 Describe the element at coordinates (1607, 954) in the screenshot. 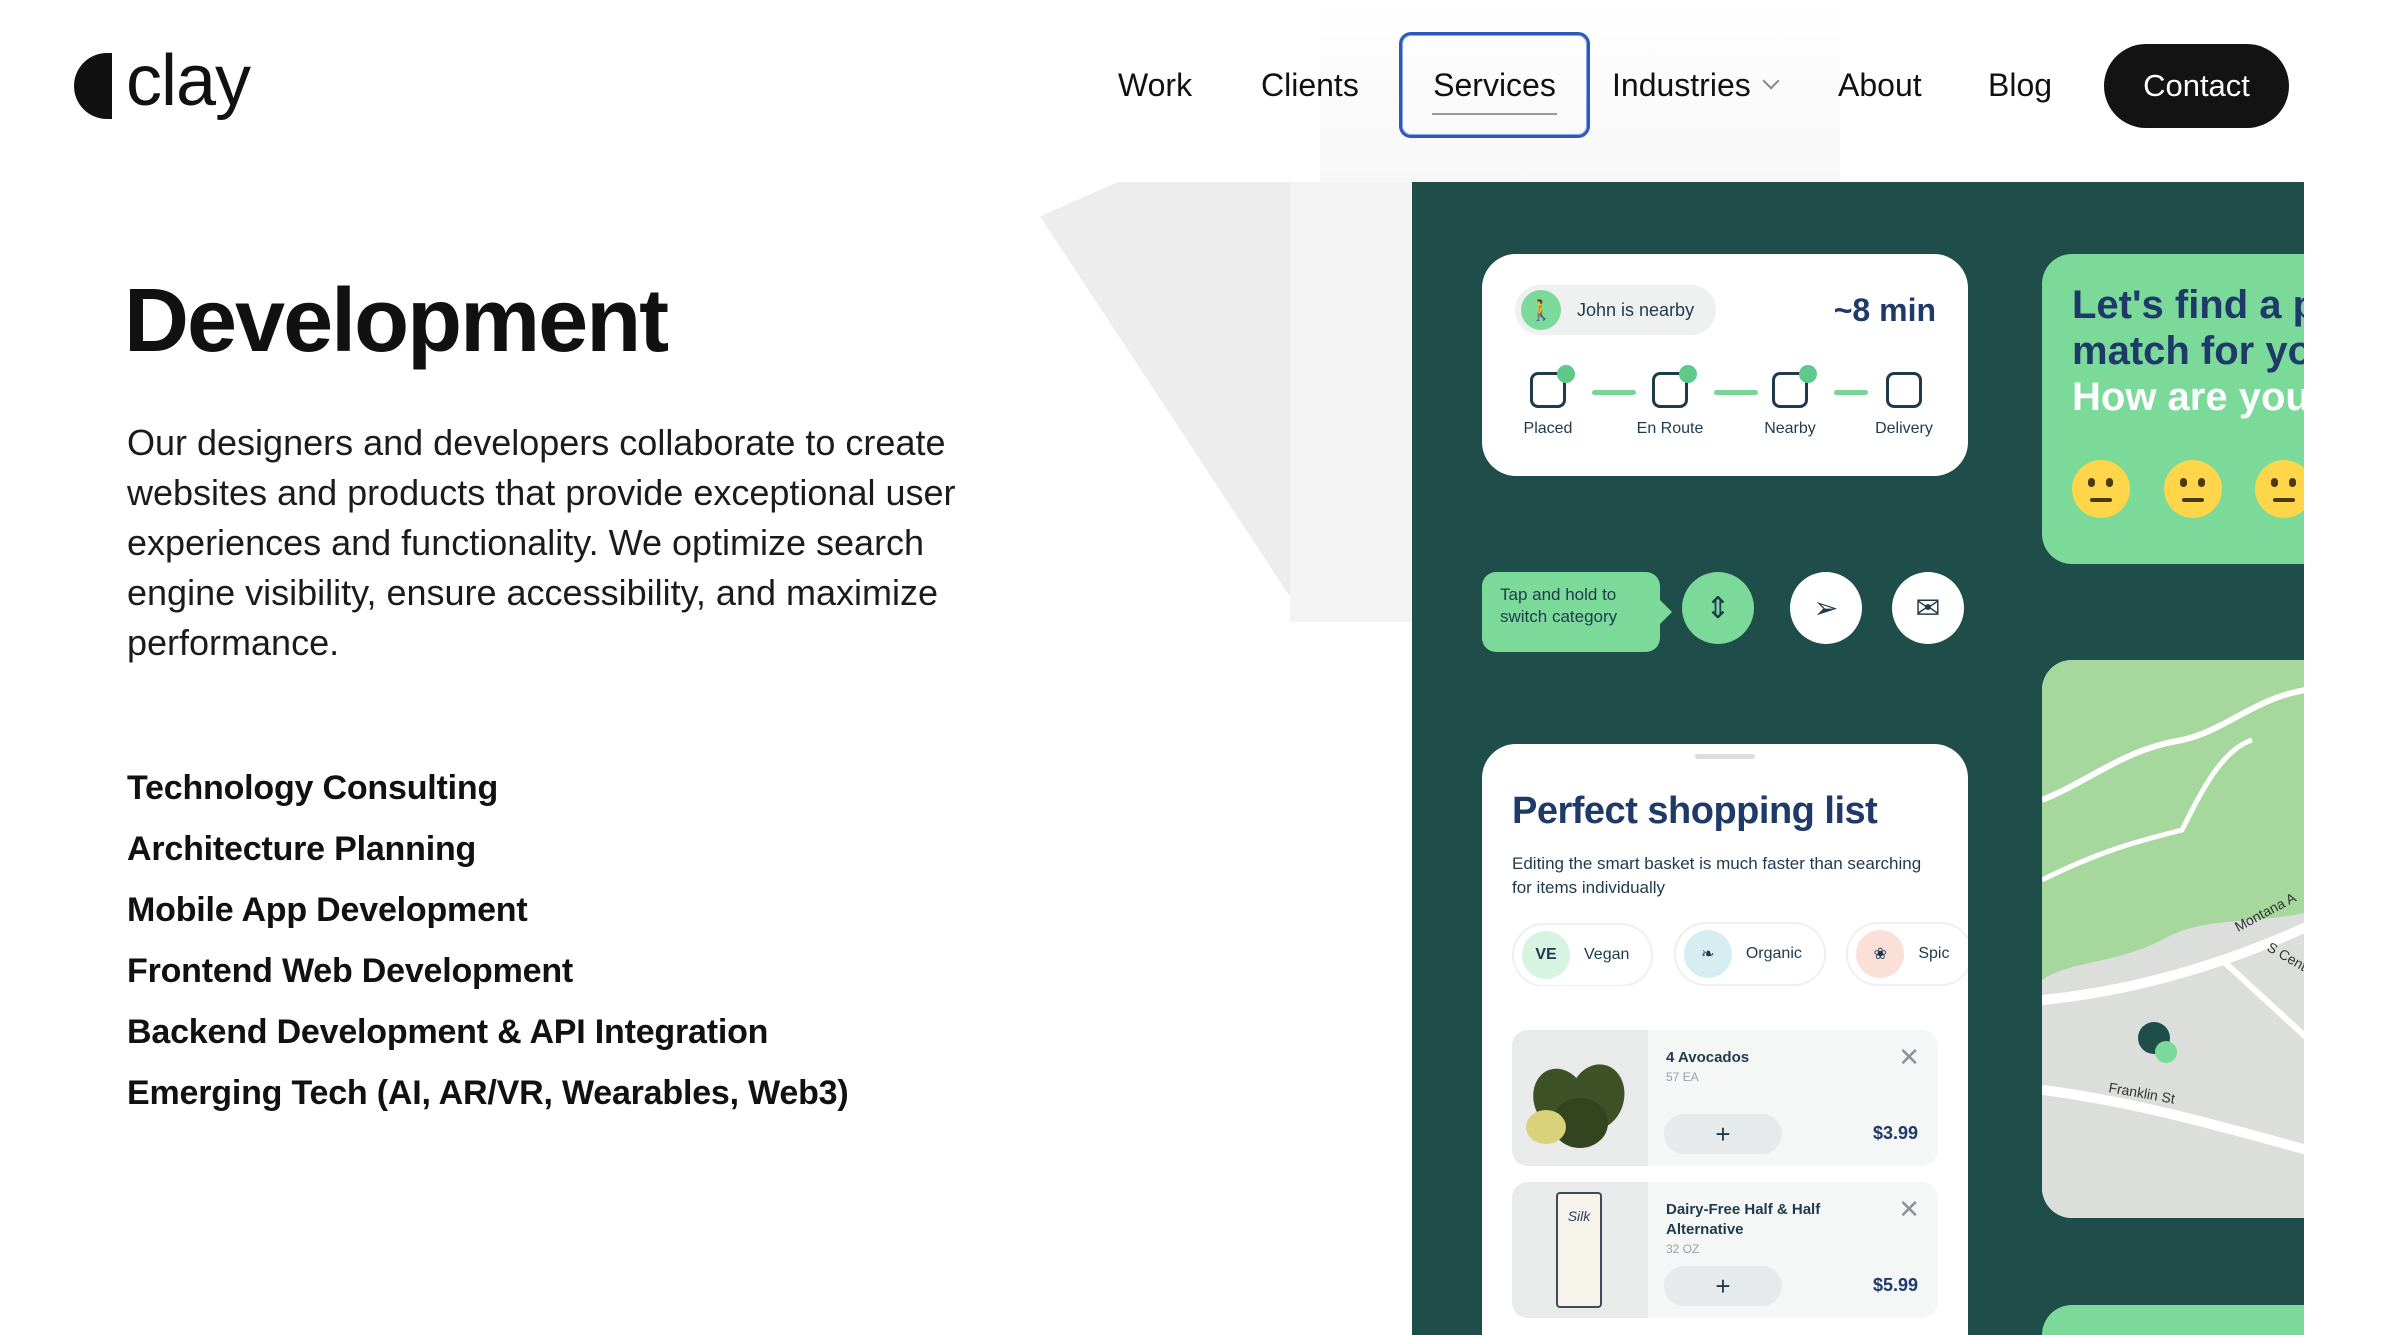

I see `chip-label: Vegan` at that location.